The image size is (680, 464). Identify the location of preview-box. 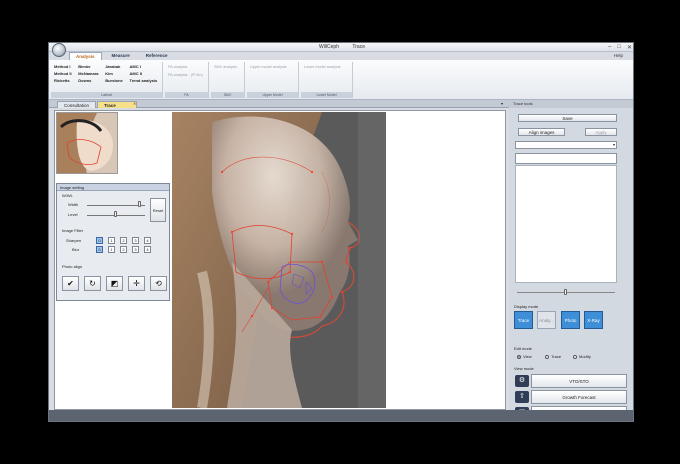
(566, 224).